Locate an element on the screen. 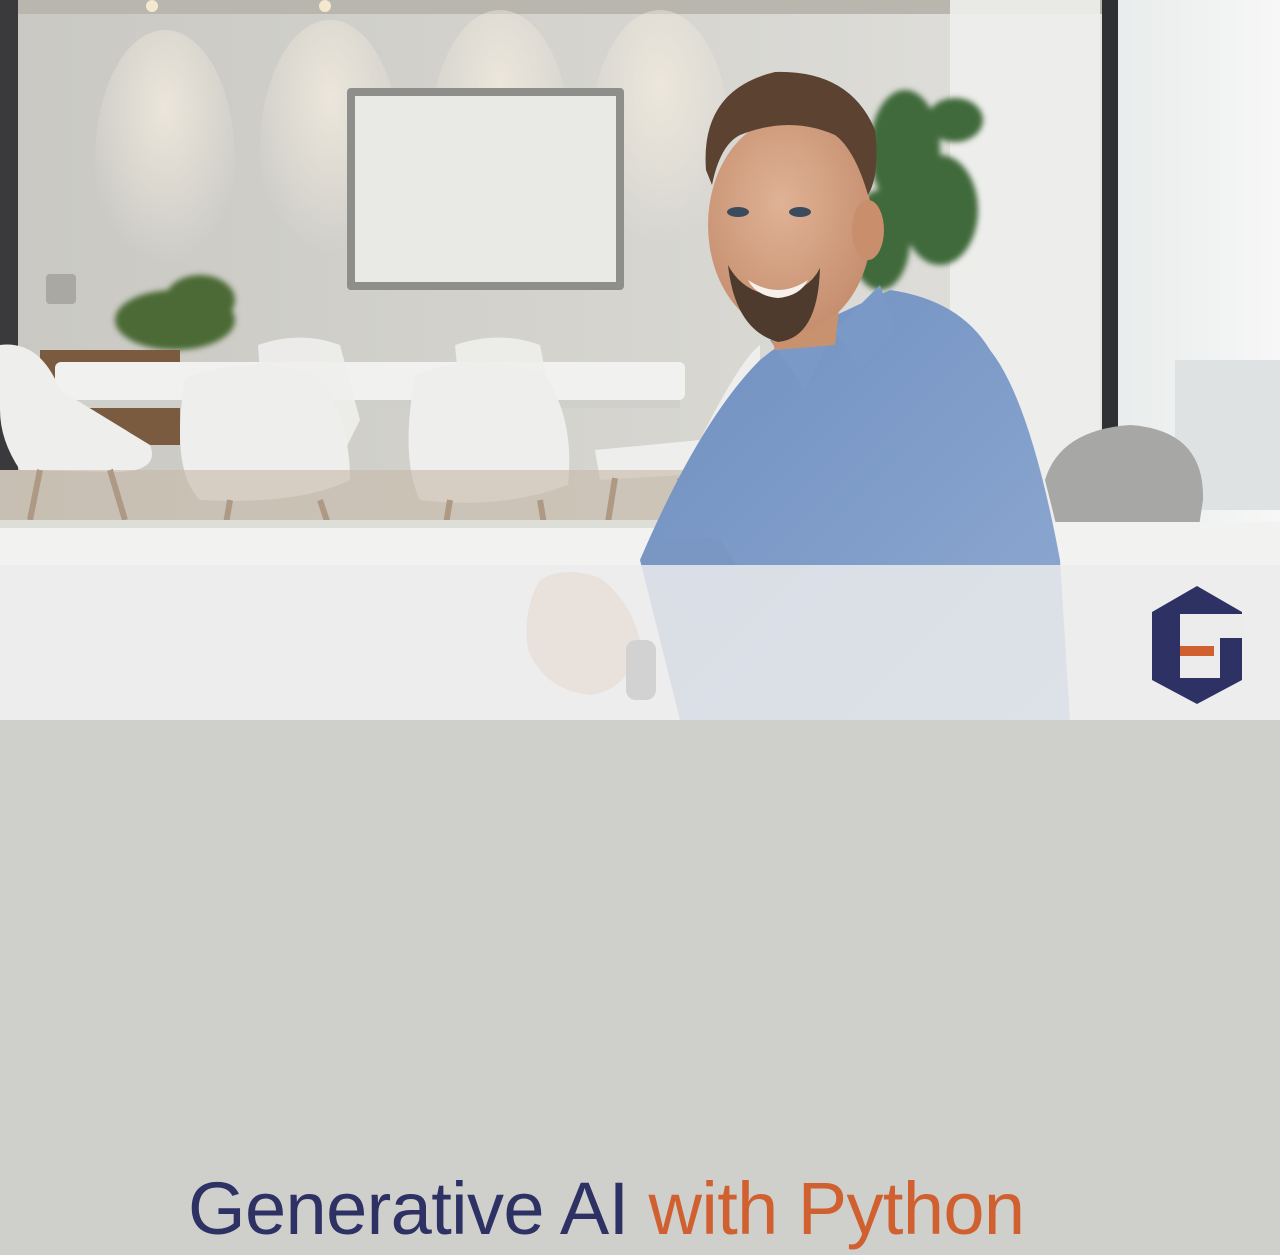  g-logo-icon is located at coordinates (1197, 645).